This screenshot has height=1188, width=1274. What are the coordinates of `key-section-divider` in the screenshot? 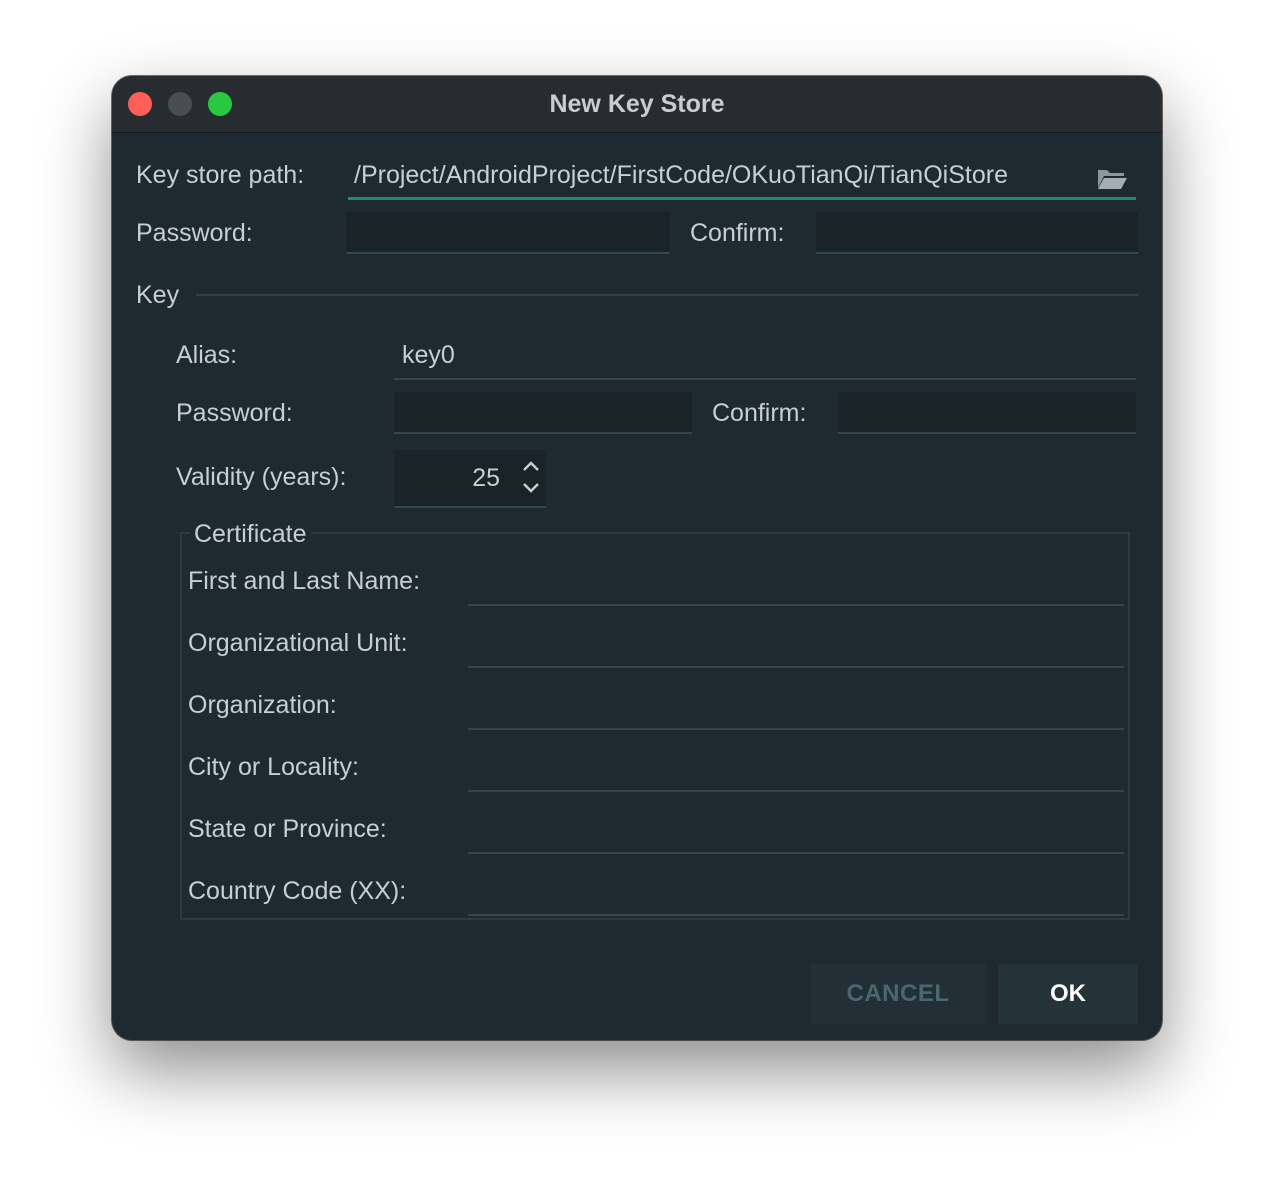 It's located at (667, 295).